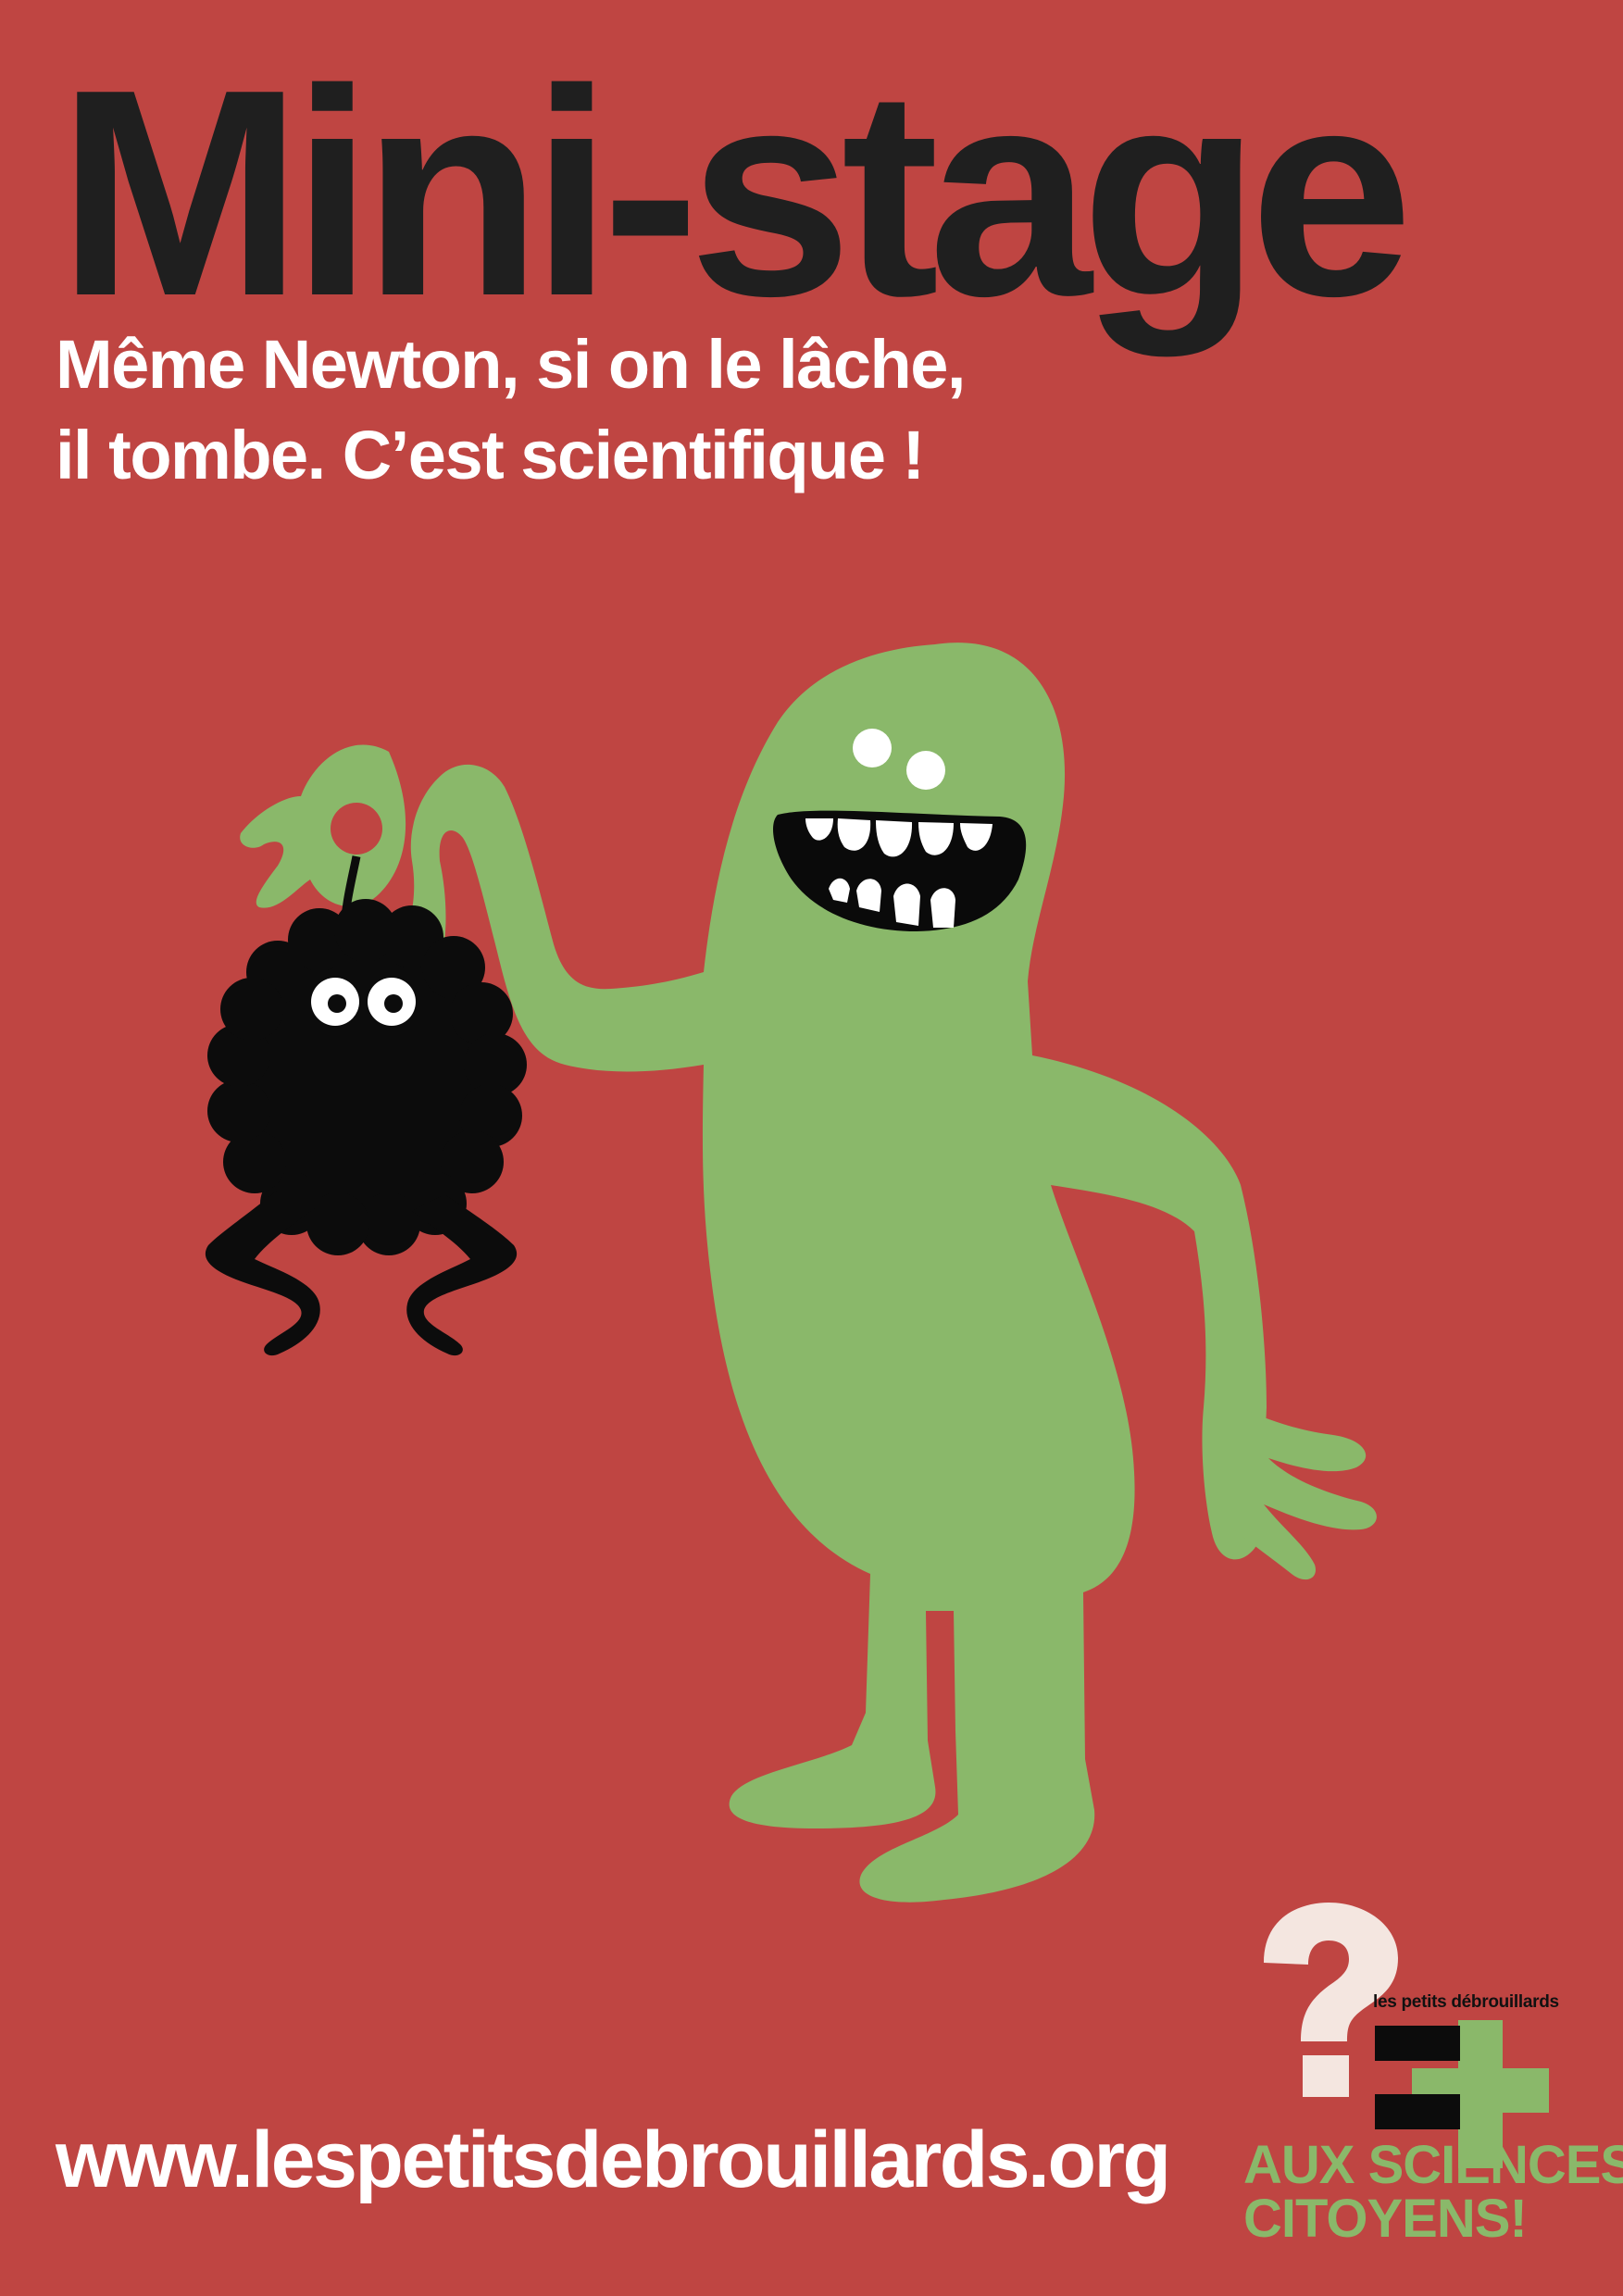 Image resolution: width=1623 pixels, height=2296 pixels. Describe the element at coordinates (1466, 2002) in the screenshot. I see `logo-org-name: les petits débrouillards` at that location.